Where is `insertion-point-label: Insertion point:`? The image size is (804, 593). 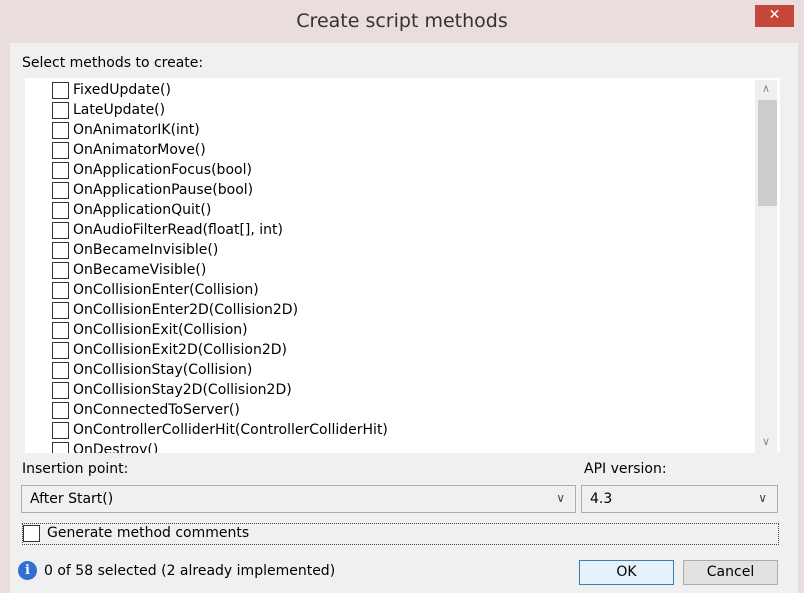
insertion-point-label: Insertion point: is located at coordinates (75, 469).